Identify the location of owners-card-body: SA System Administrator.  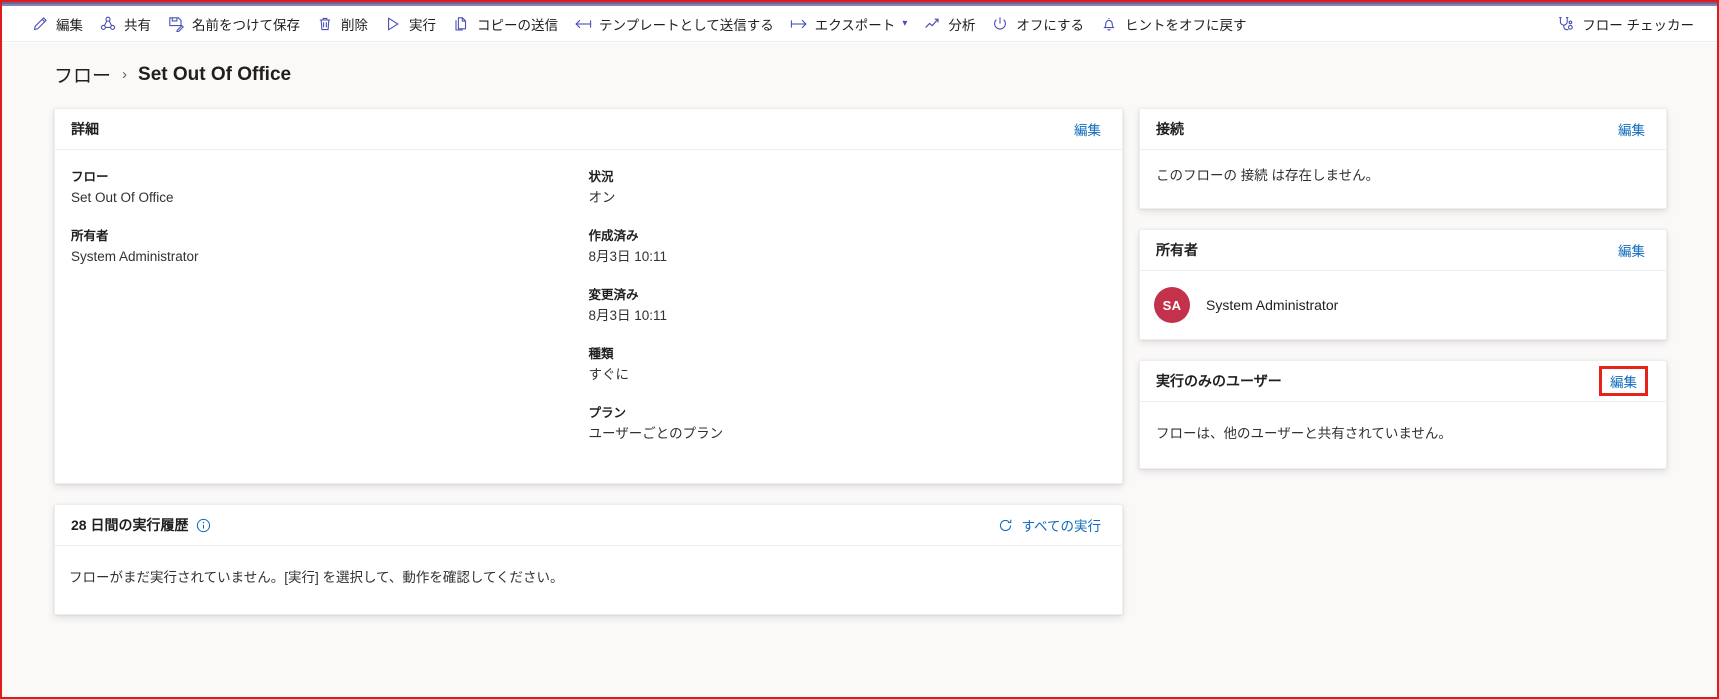
(1403, 305).